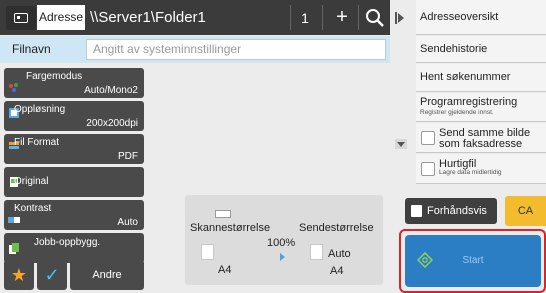  What do you see at coordinates (401, 18) in the screenshot?
I see `chevron-right-icon` at bounding box center [401, 18].